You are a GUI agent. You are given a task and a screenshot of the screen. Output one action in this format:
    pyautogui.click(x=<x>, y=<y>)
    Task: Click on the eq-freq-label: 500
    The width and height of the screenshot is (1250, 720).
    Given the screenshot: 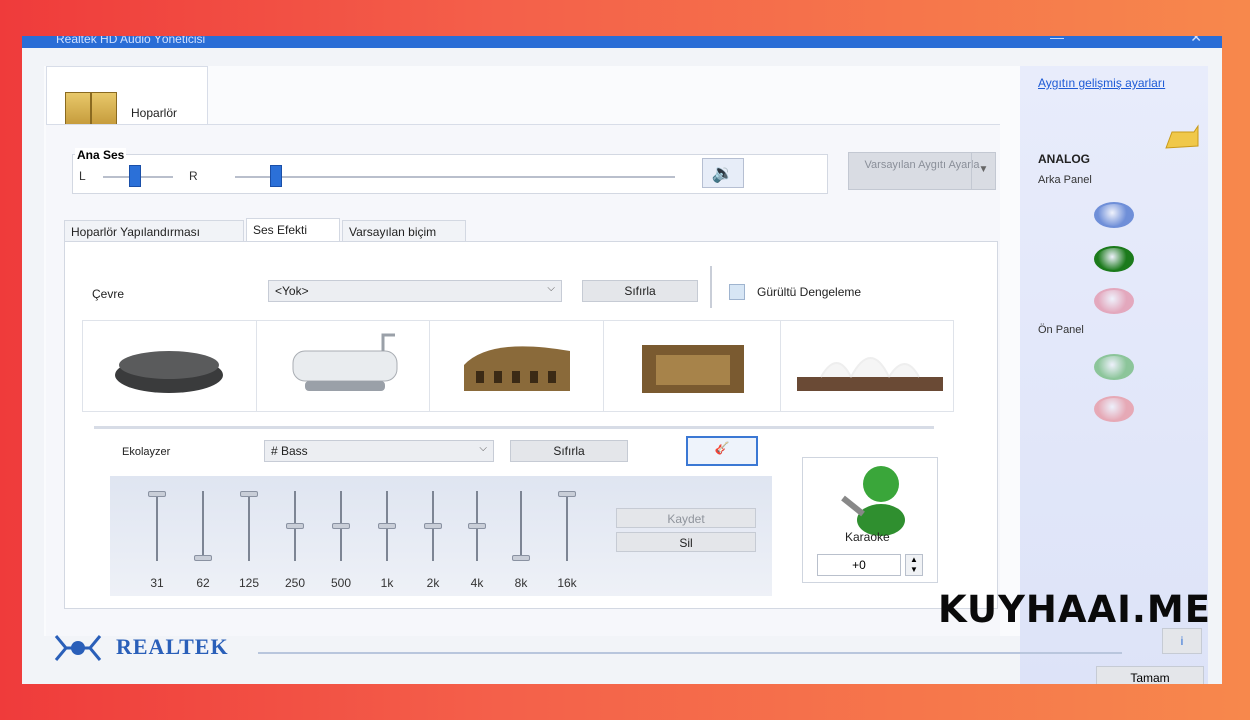 What is the action you would take?
    pyautogui.click(x=341, y=583)
    